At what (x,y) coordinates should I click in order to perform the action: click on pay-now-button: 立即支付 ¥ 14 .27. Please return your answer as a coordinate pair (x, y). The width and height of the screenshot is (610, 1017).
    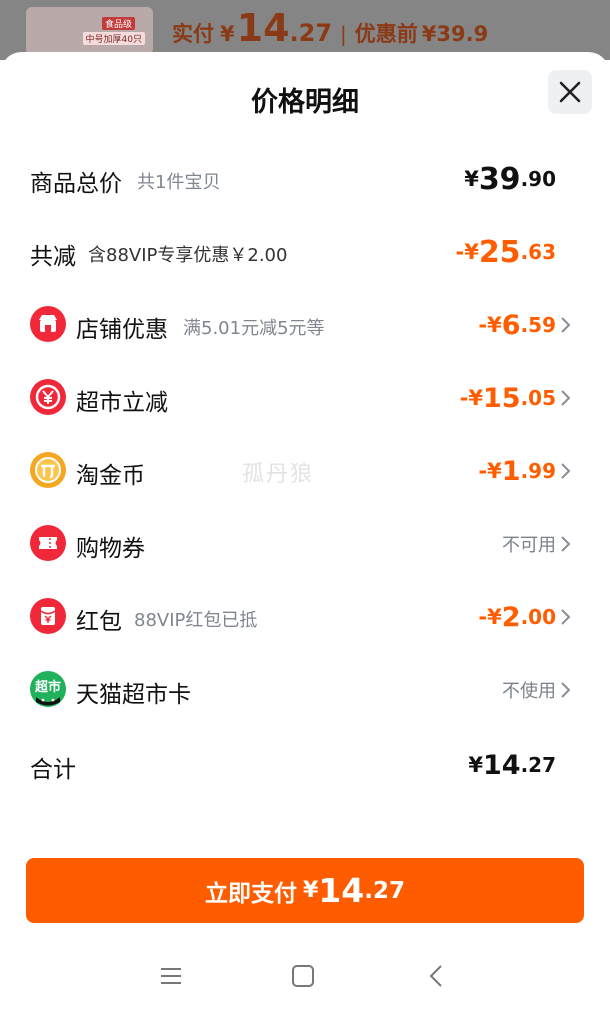
    Looking at the image, I should click on (305, 890).